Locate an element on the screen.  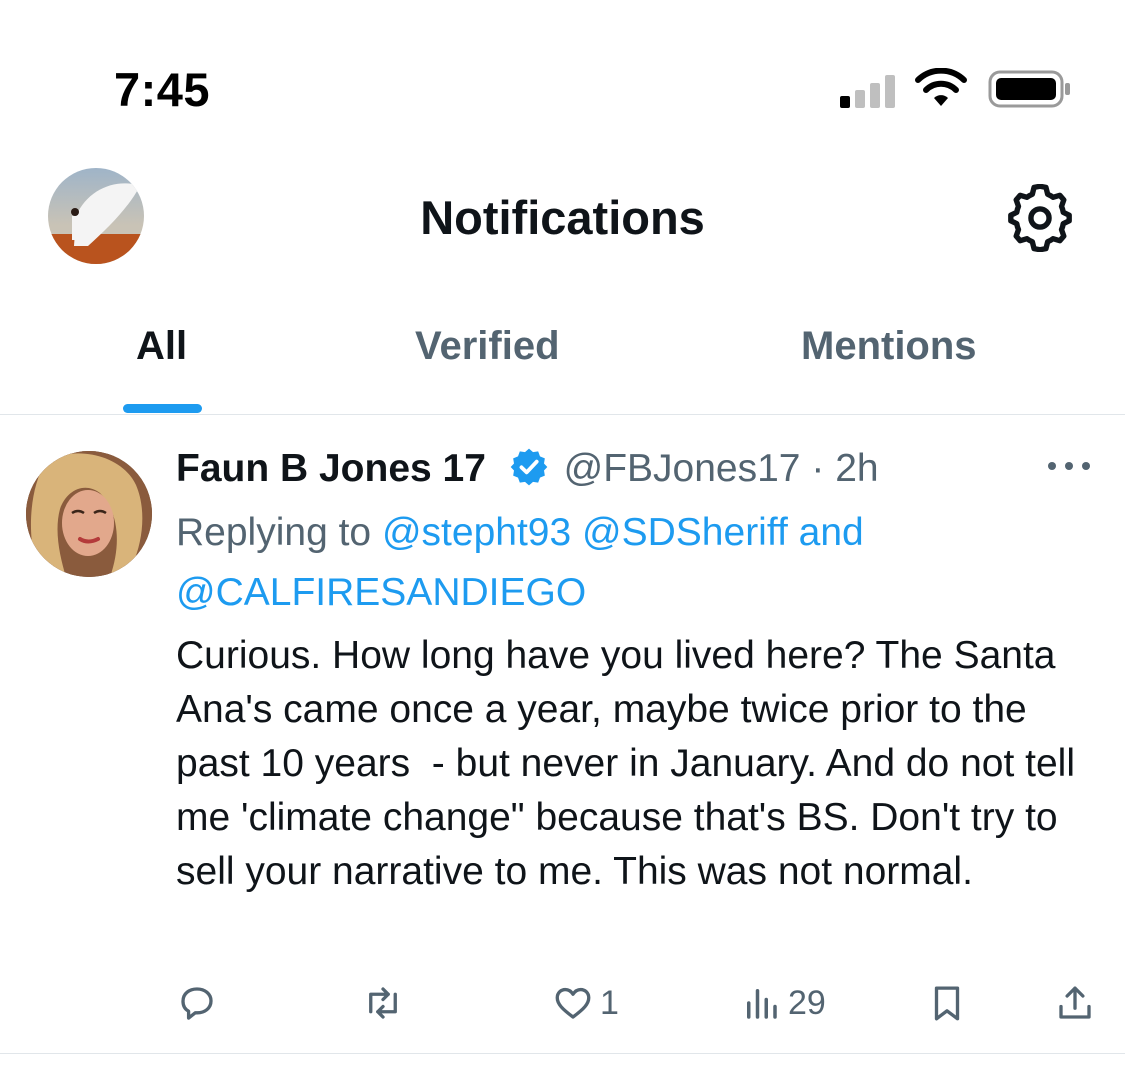
tab-verified: Verified is located at coordinates (487, 346).